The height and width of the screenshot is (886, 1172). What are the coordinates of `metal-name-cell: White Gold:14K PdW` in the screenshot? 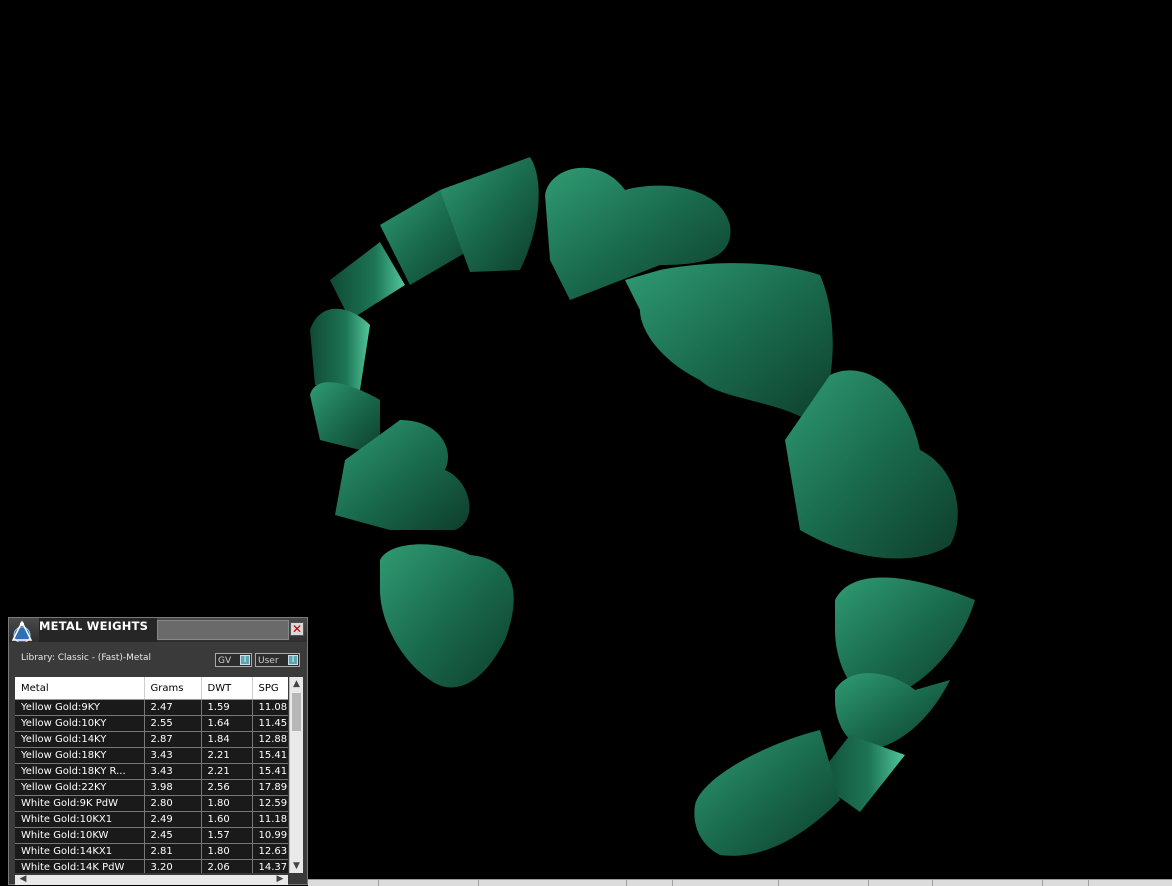 It's located at (80, 866).